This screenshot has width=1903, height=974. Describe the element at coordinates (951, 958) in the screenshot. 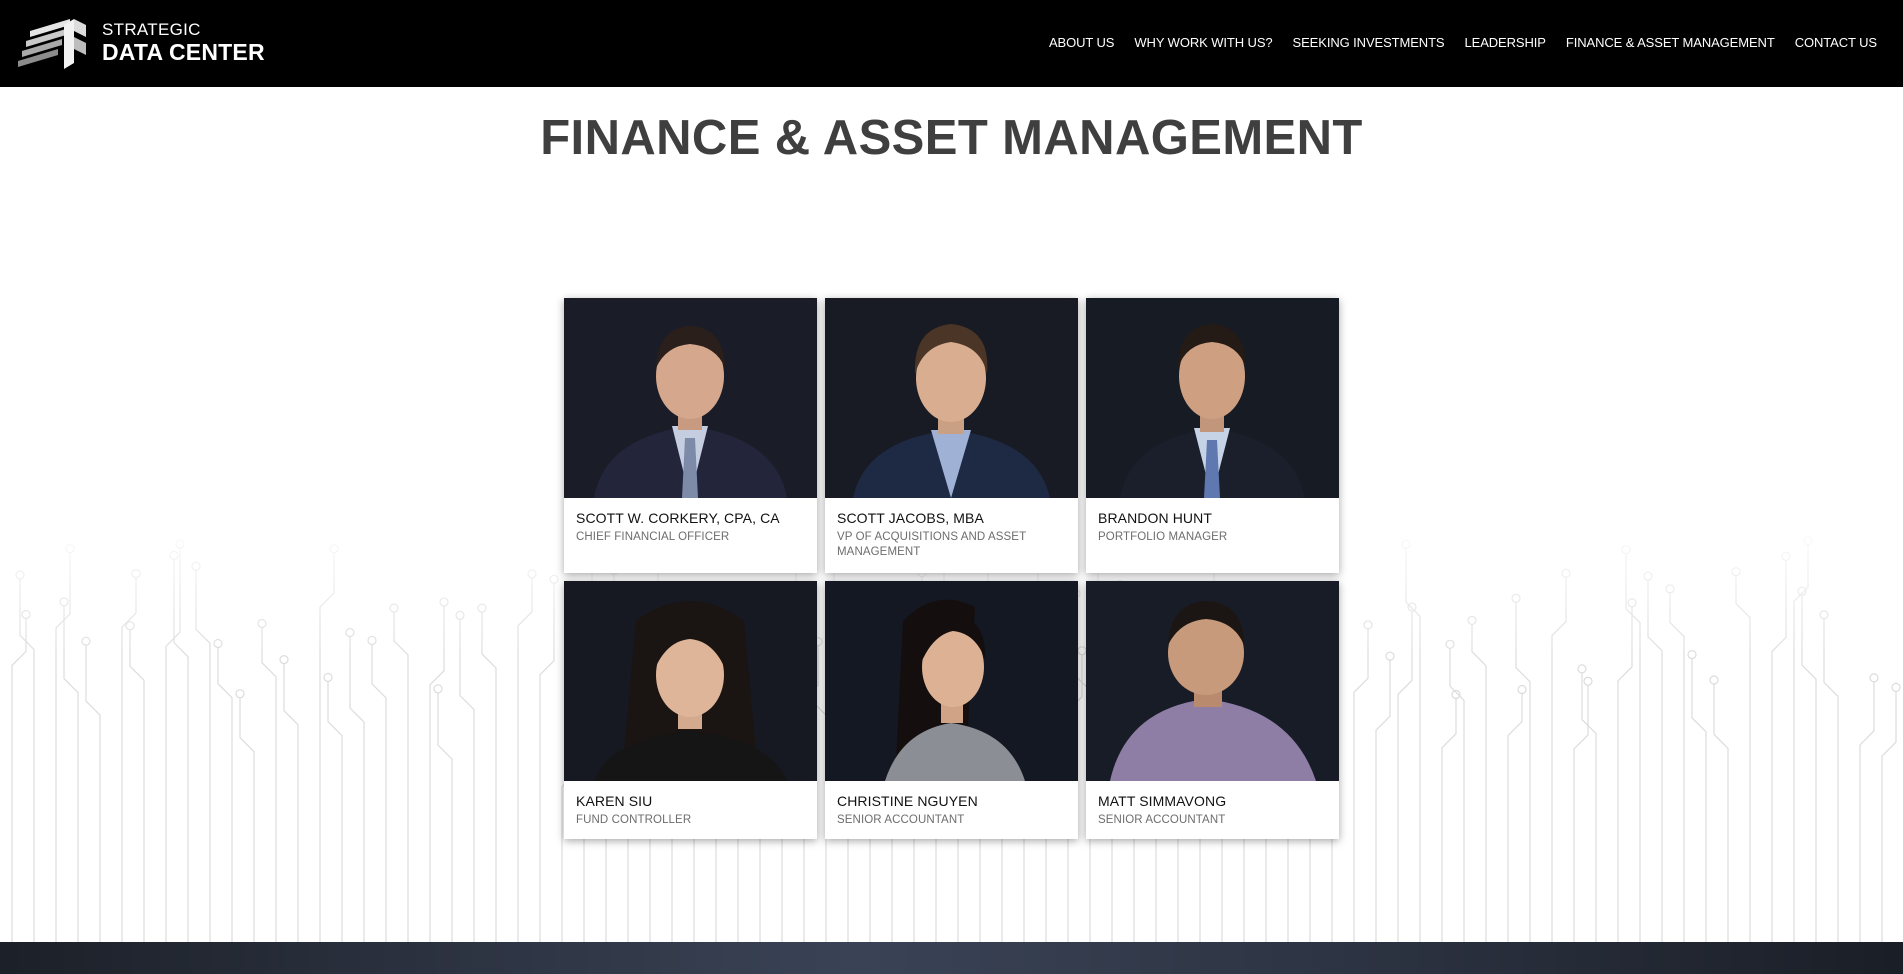

I see `next-section-preview` at that location.